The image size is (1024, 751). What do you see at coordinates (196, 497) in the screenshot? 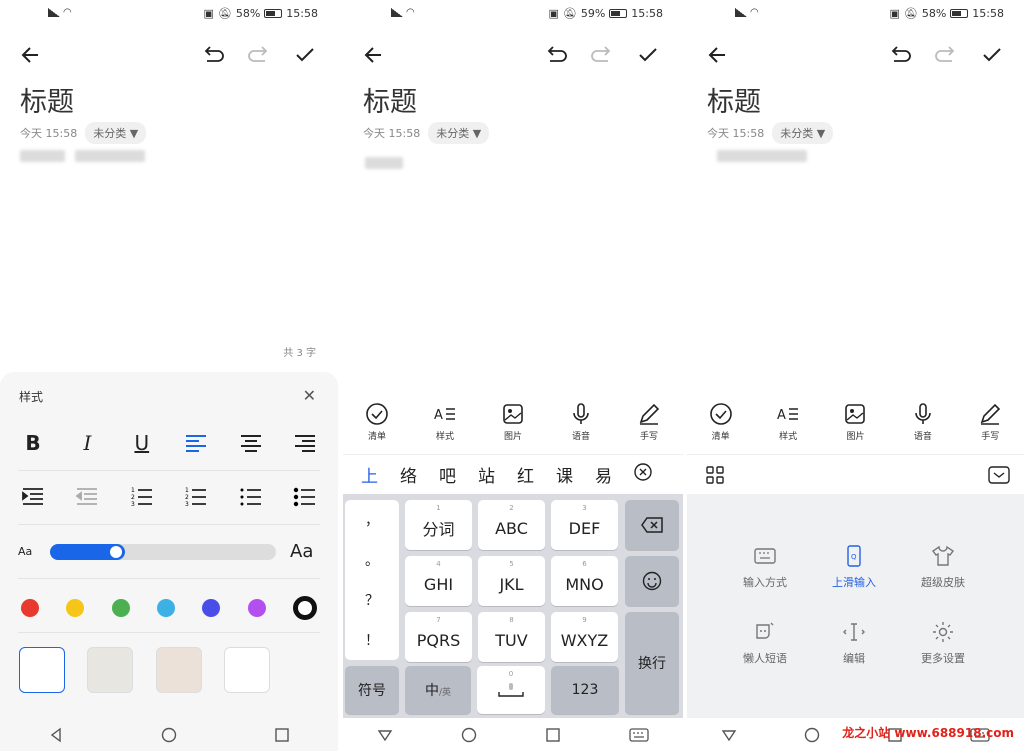
I see `numbered-list-alt-icon: 123` at bounding box center [196, 497].